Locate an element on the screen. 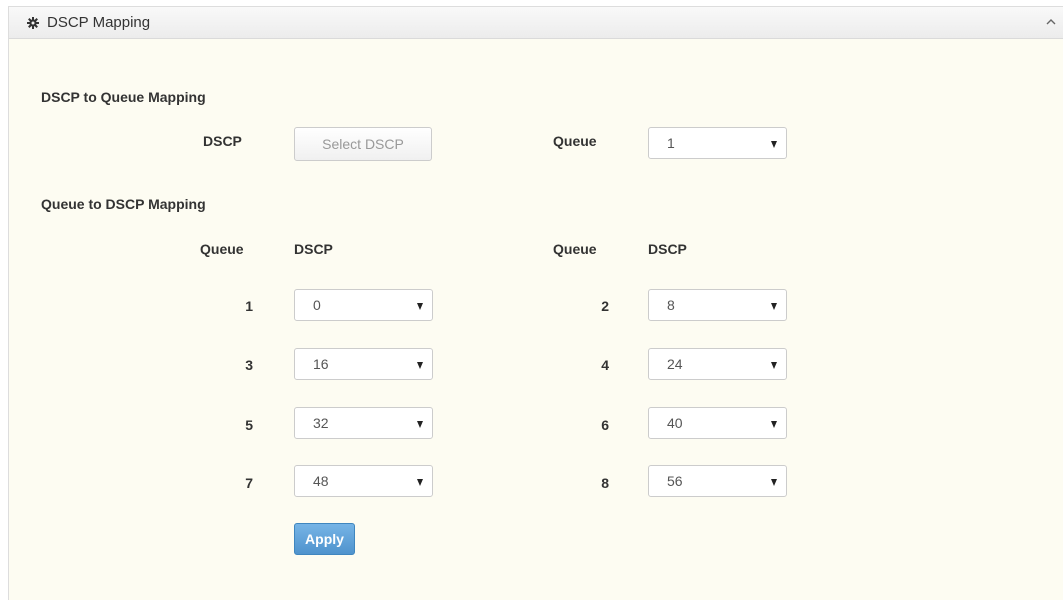  dscp-select-queue-4: 24 is located at coordinates (717, 364).